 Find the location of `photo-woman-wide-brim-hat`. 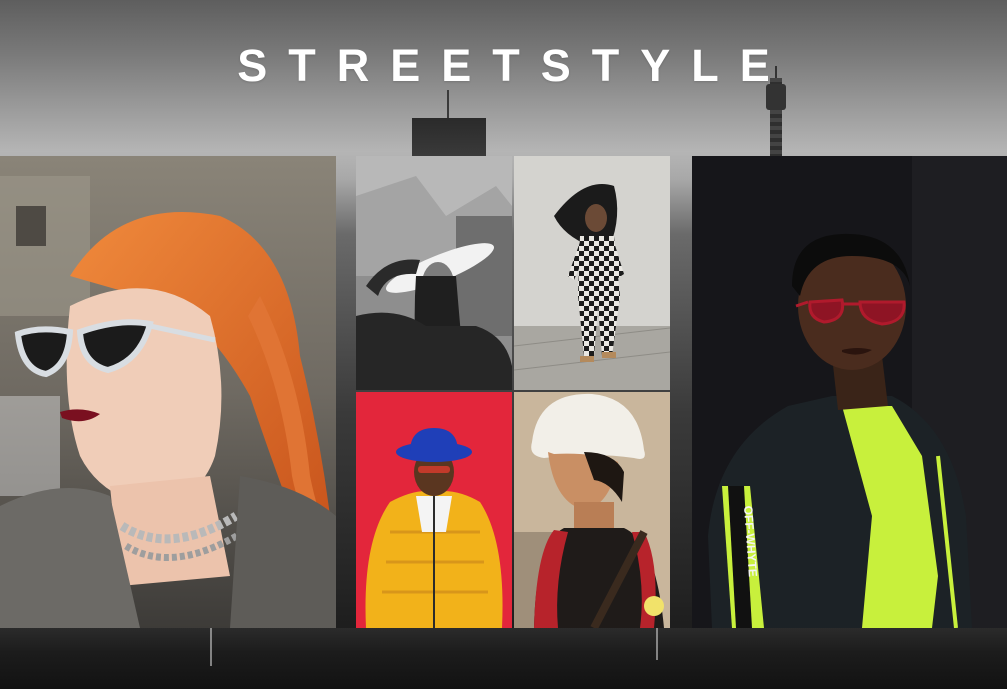

photo-woman-wide-brim-hat is located at coordinates (434, 273).